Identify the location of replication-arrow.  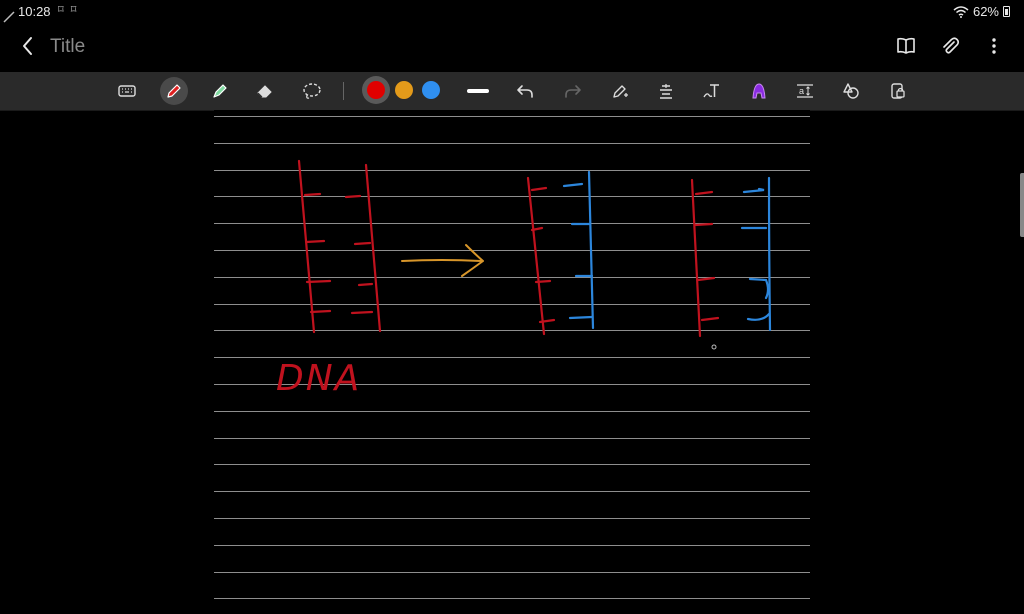
(442, 260).